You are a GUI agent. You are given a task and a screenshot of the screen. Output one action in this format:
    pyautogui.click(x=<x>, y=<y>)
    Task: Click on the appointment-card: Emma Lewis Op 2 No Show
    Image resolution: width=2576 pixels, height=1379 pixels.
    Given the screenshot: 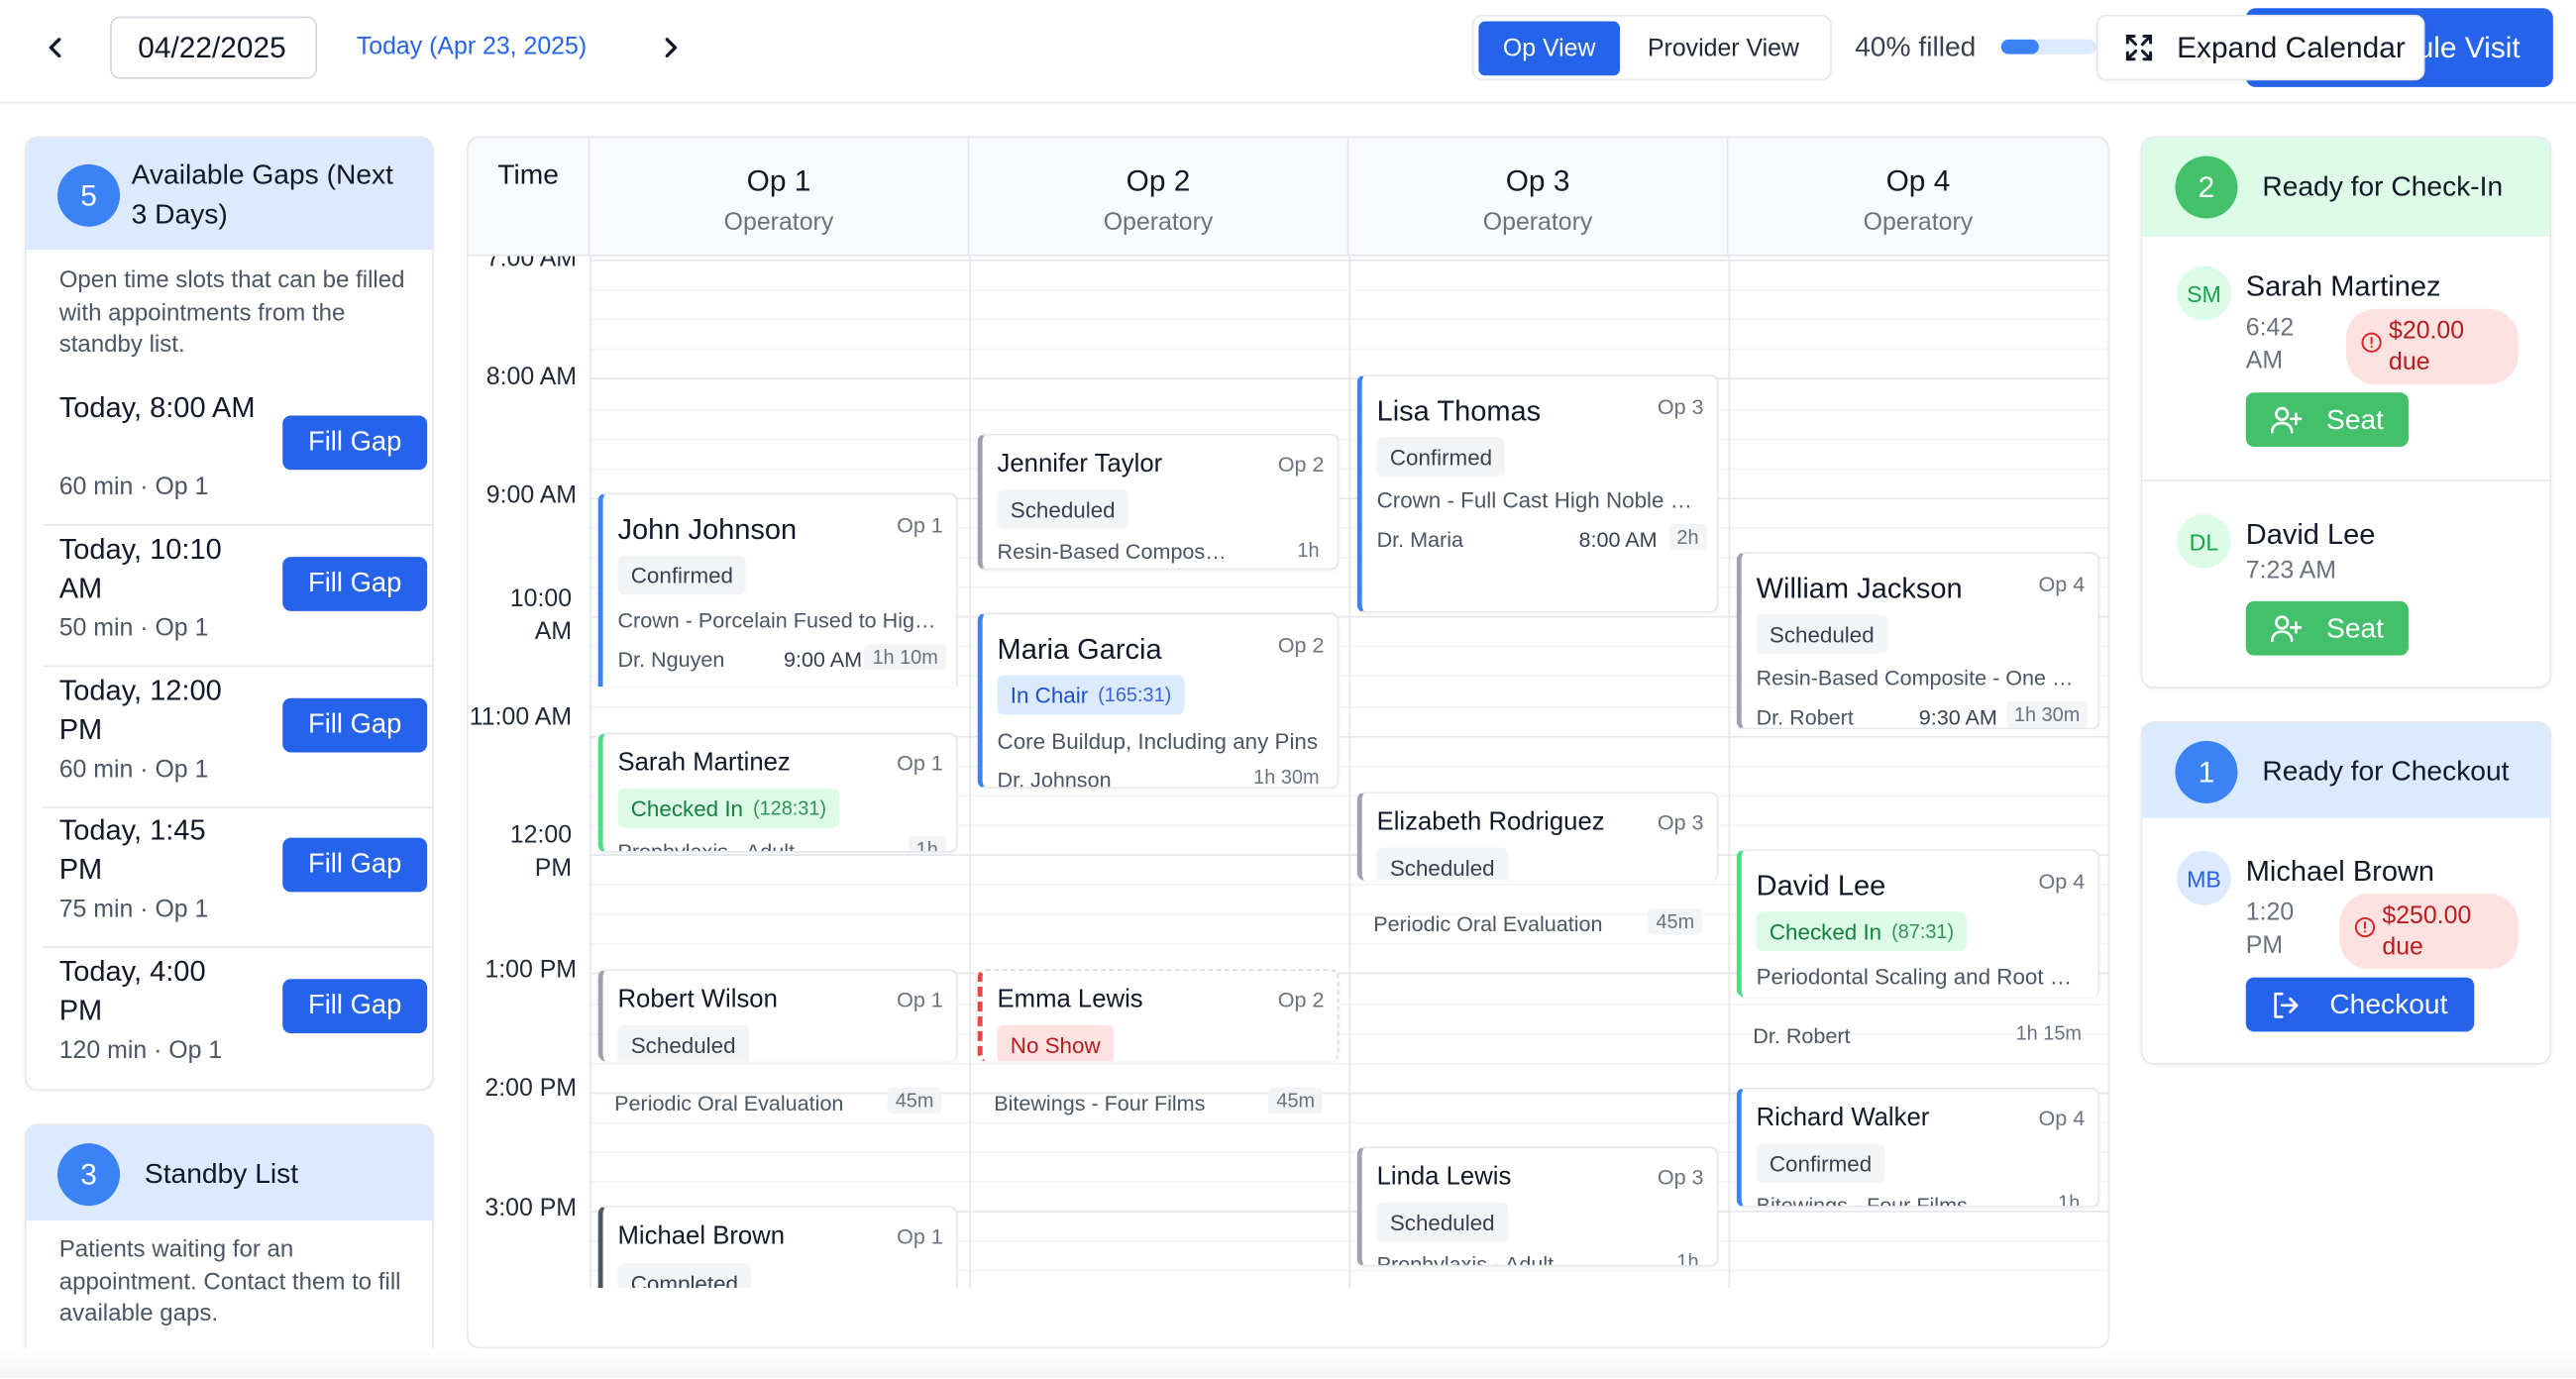 What is the action you would take?
    pyautogui.click(x=1159, y=1015)
    